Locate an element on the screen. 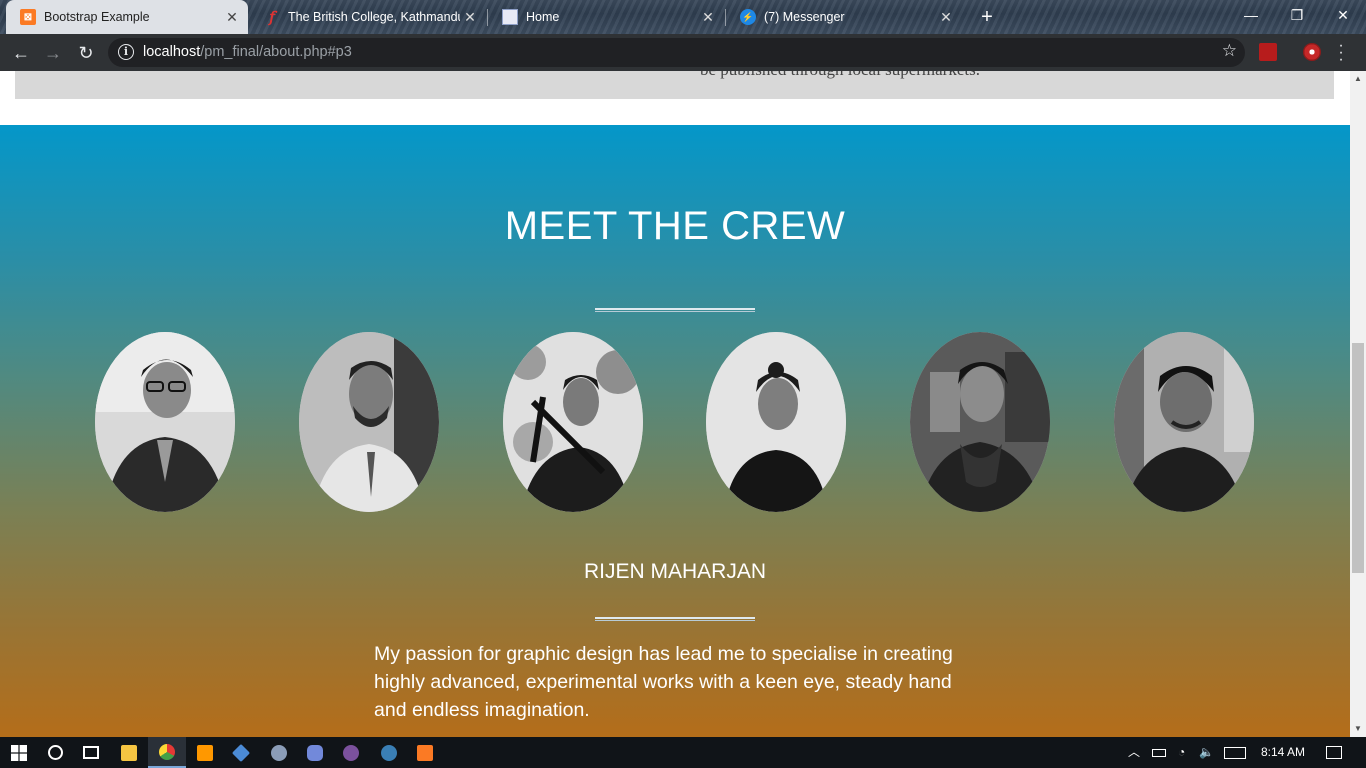 The height and width of the screenshot is (768, 1366). selected-member-name: RIJEN MAHARJAN is located at coordinates (675, 571).